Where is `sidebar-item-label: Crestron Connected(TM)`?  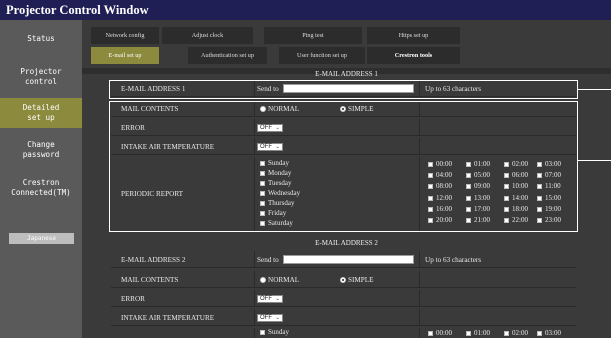 sidebar-item-label: Crestron Connected(TM) is located at coordinates (41, 187).